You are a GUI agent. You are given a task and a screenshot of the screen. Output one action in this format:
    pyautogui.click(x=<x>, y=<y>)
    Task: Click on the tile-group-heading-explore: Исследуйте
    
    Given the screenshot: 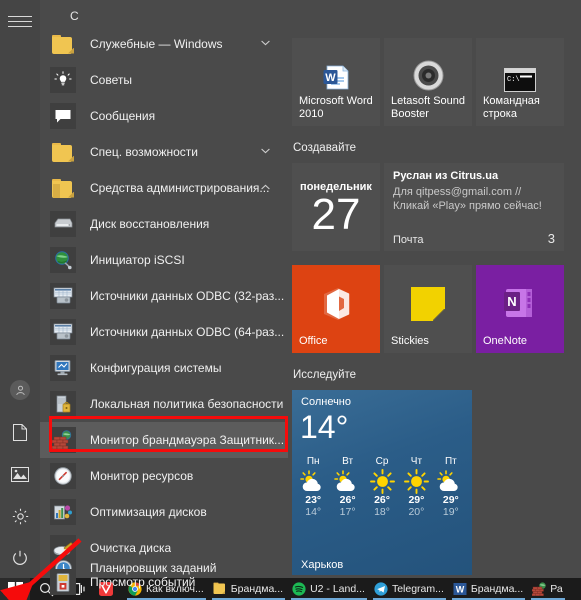 What is the action you would take?
    pyautogui.click(x=325, y=375)
    